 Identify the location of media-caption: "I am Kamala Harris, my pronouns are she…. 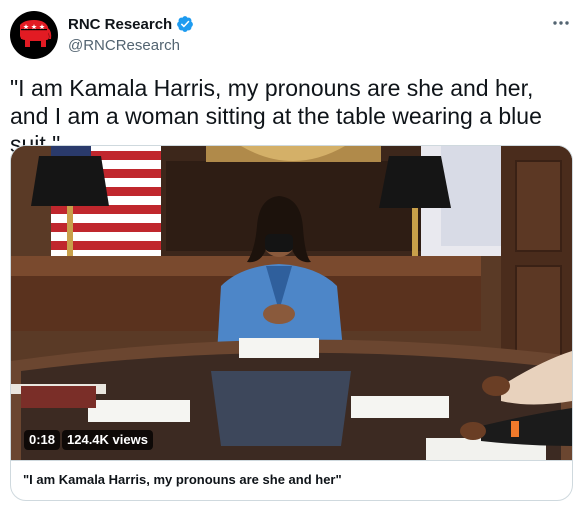
(291, 480).